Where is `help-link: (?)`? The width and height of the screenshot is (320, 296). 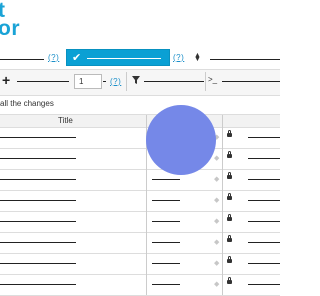
help-link: (?) is located at coordinates (53, 57).